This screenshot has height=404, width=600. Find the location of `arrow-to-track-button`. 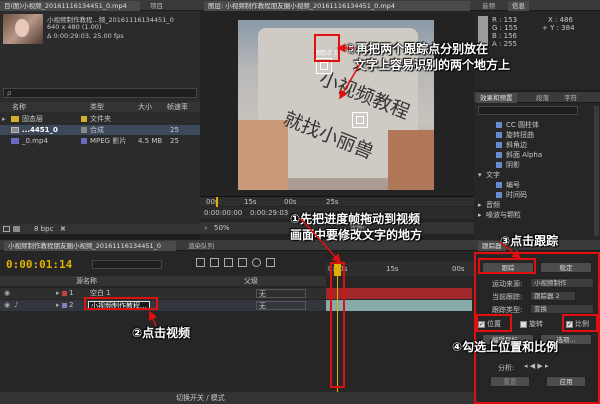

arrow-to-track-button is located at coordinates (510, 250).